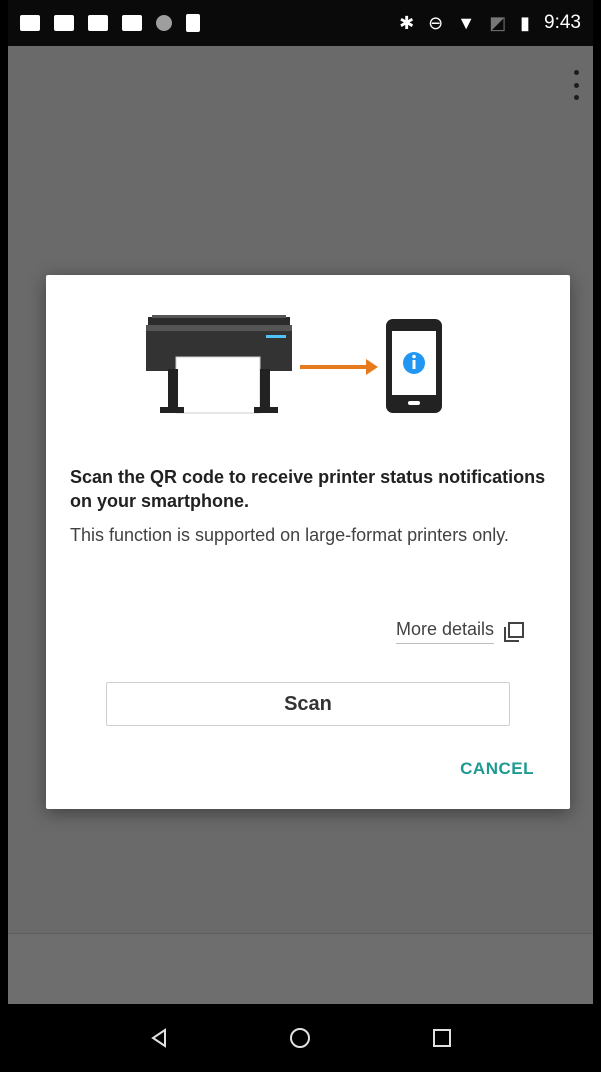  I want to click on cancel-button: CANCEL, so click(497, 769).